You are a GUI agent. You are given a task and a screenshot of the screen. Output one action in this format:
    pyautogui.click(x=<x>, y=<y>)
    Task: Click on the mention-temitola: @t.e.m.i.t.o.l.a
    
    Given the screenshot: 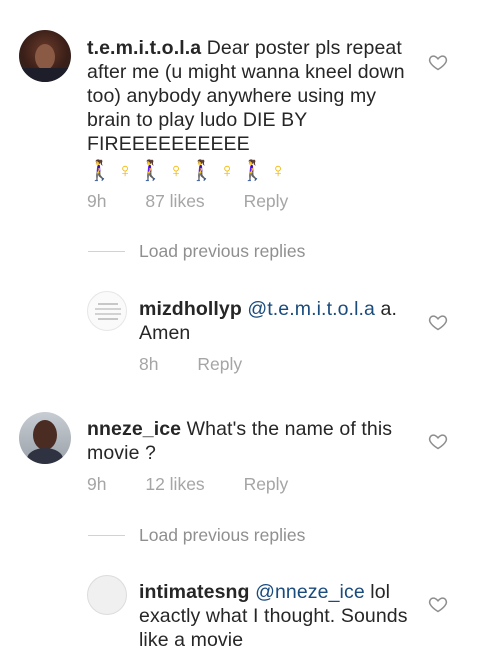 What is the action you would take?
    pyautogui.click(x=311, y=309)
    